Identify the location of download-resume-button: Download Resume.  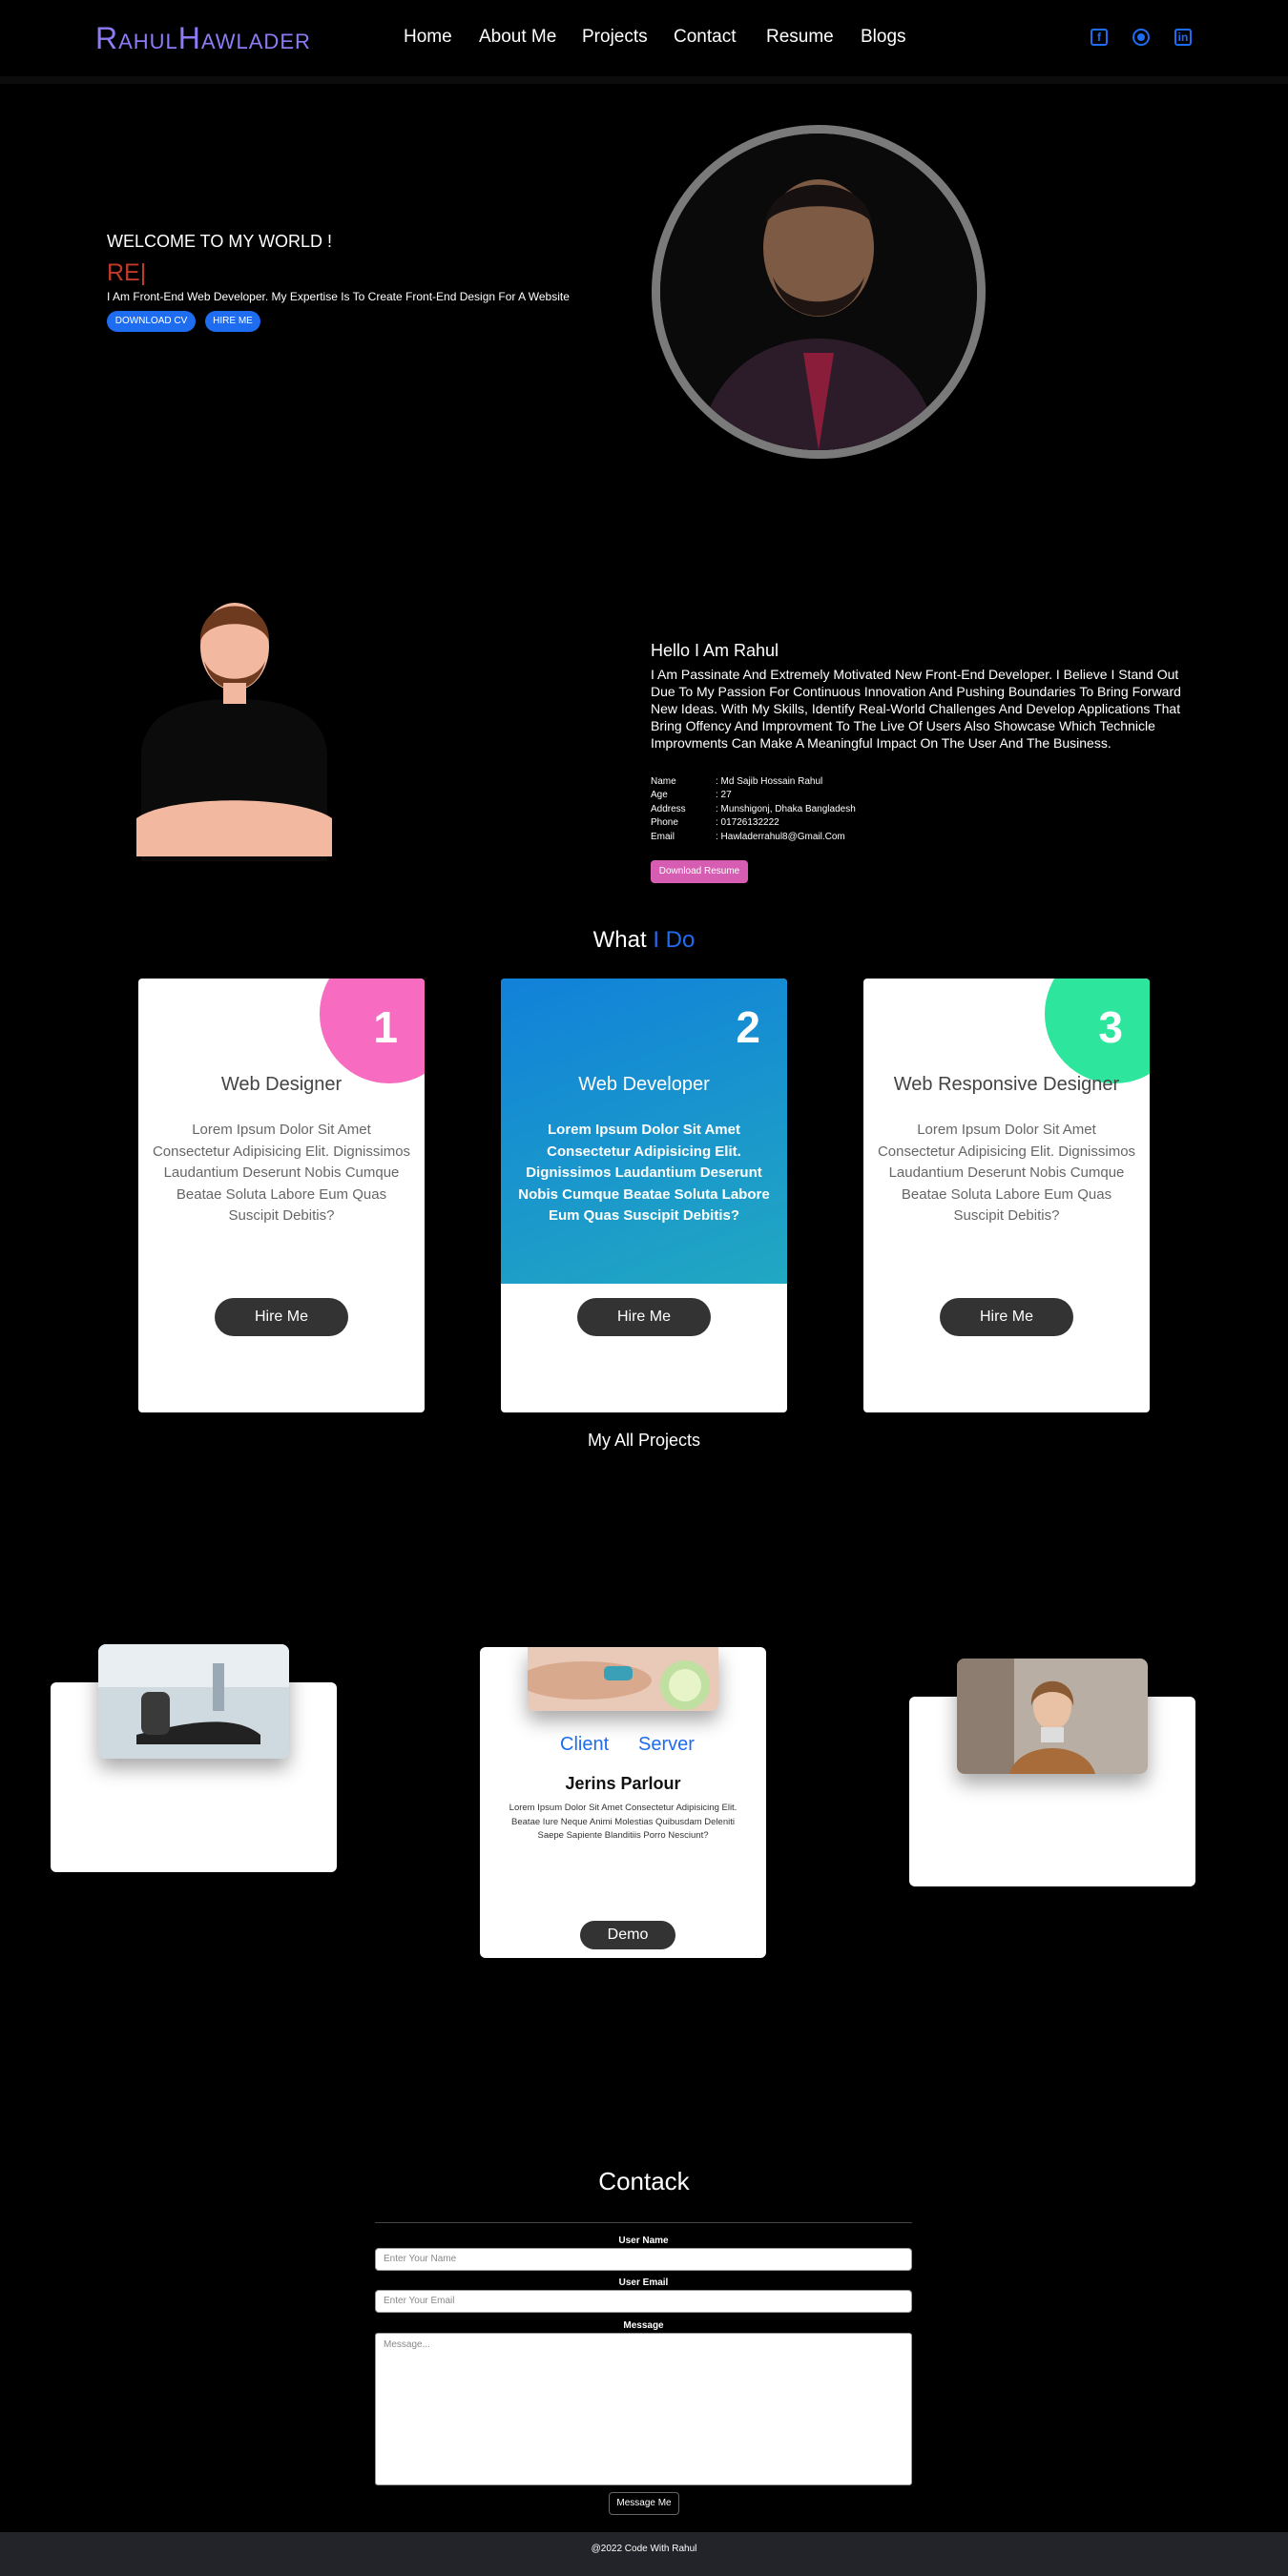
(699, 871).